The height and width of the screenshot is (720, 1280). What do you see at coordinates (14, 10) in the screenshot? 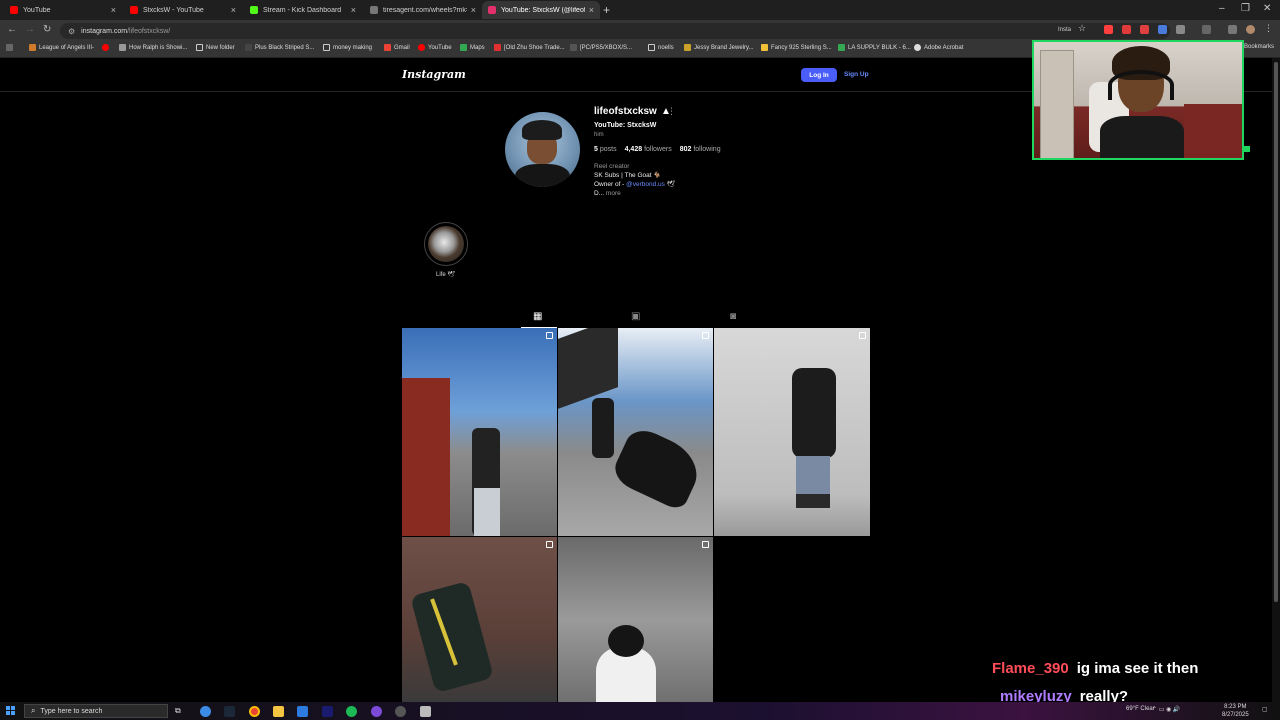
I see `youtube-icon` at bounding box center [14, 10].